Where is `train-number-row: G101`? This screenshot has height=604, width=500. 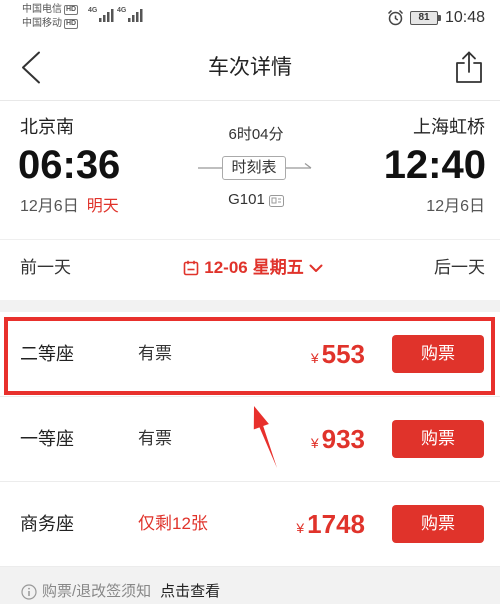 train-number-row: G101 is located at coordinates (256, 200).